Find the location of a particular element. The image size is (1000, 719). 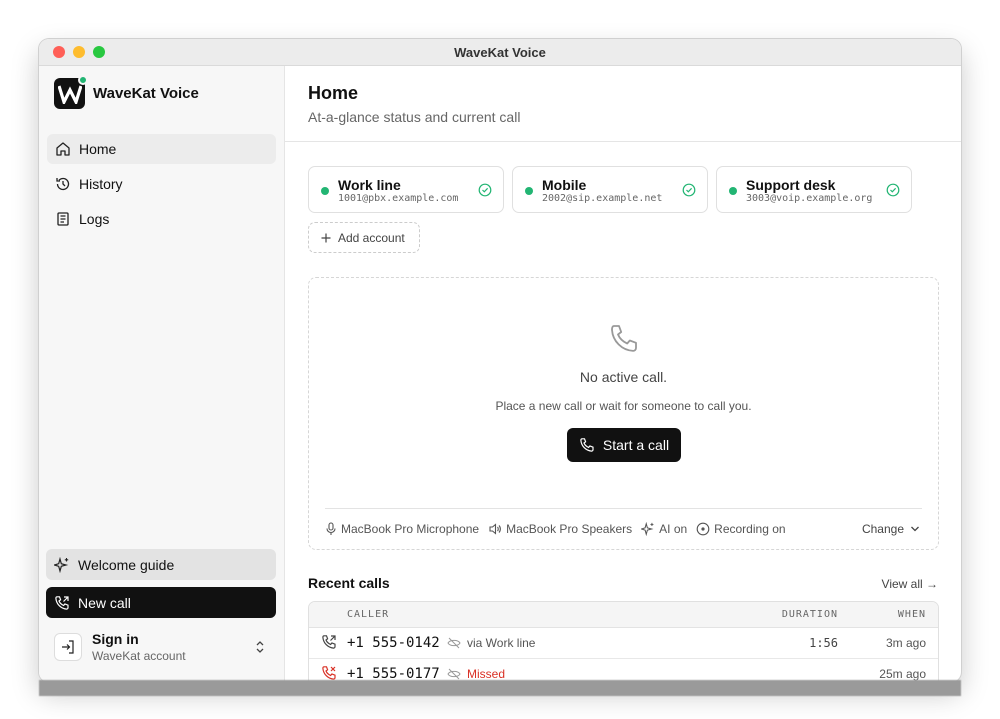

sidebar-item-history: History is located at coordinates (161, 184).